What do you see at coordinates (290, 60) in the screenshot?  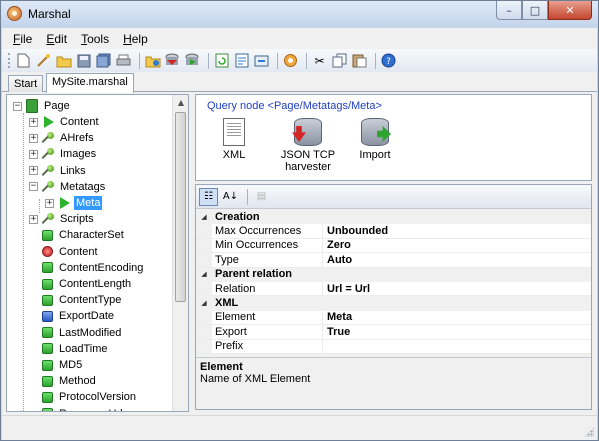 I see `settings-icon` at bounding box center [290, 60].